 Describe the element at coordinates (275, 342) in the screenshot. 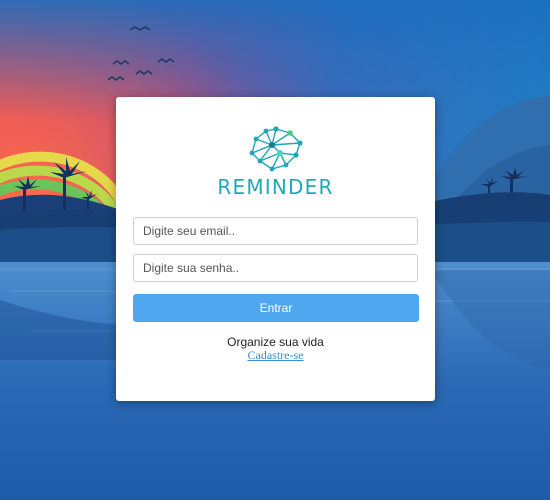

I see `tagline: Organize sua vida` at that location.